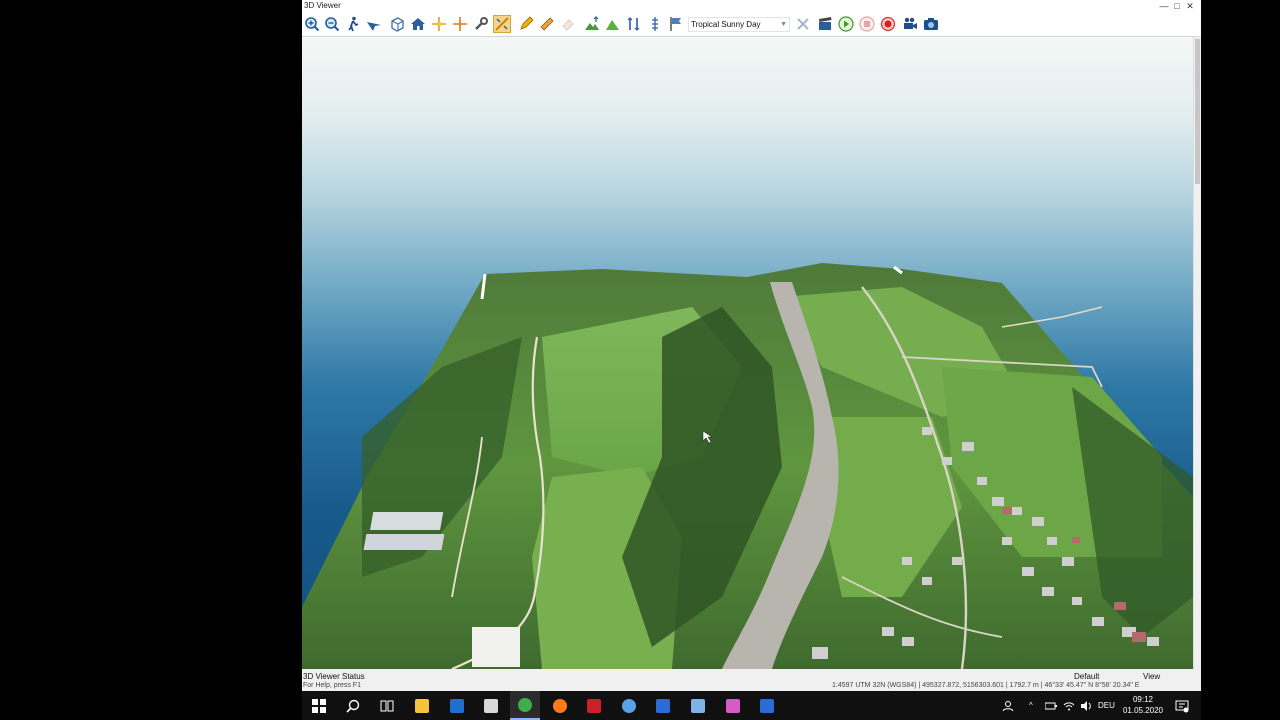 The width and height of the screenshot is (1280, 720). Describe the element at coordinates (322, 5) in the screenshot. I see `window-title: 3D Viewer` at that location.